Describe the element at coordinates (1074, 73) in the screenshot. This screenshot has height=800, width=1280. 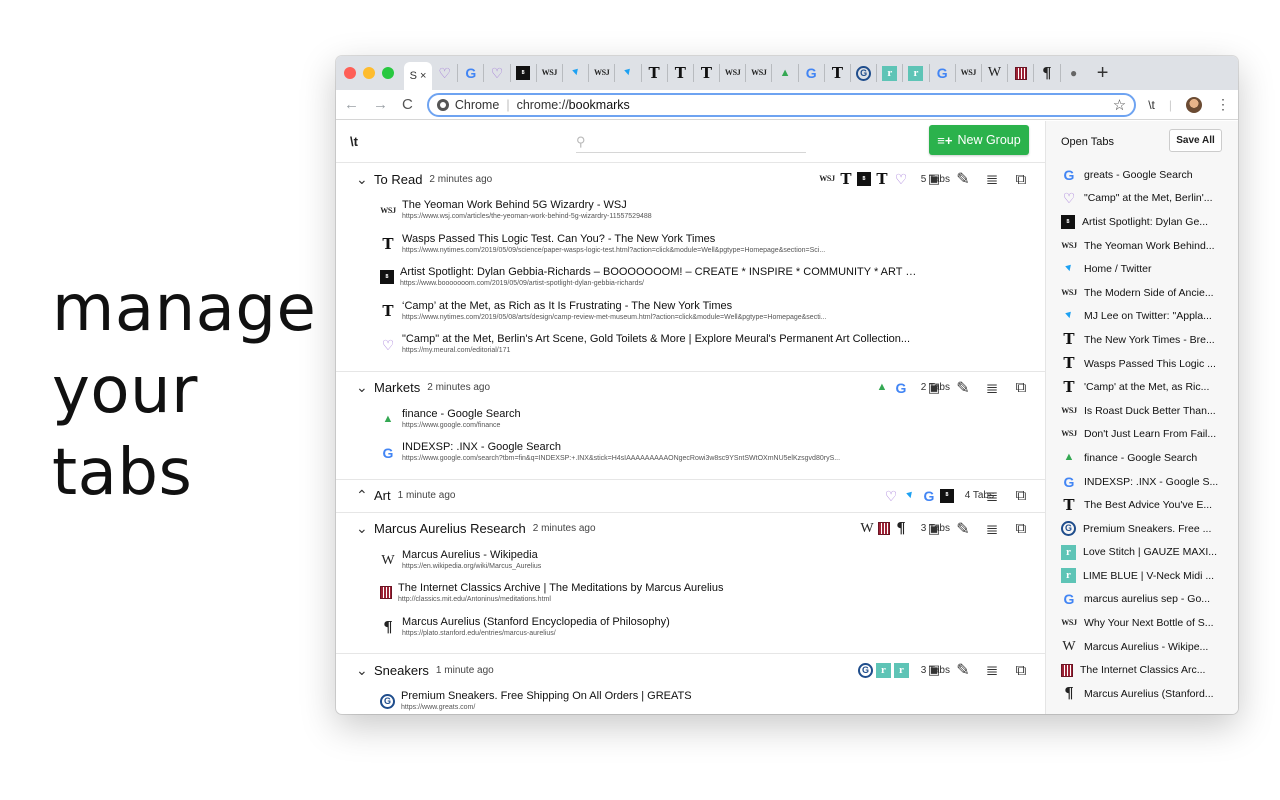
I see `pinned-tab: ●` at that location.